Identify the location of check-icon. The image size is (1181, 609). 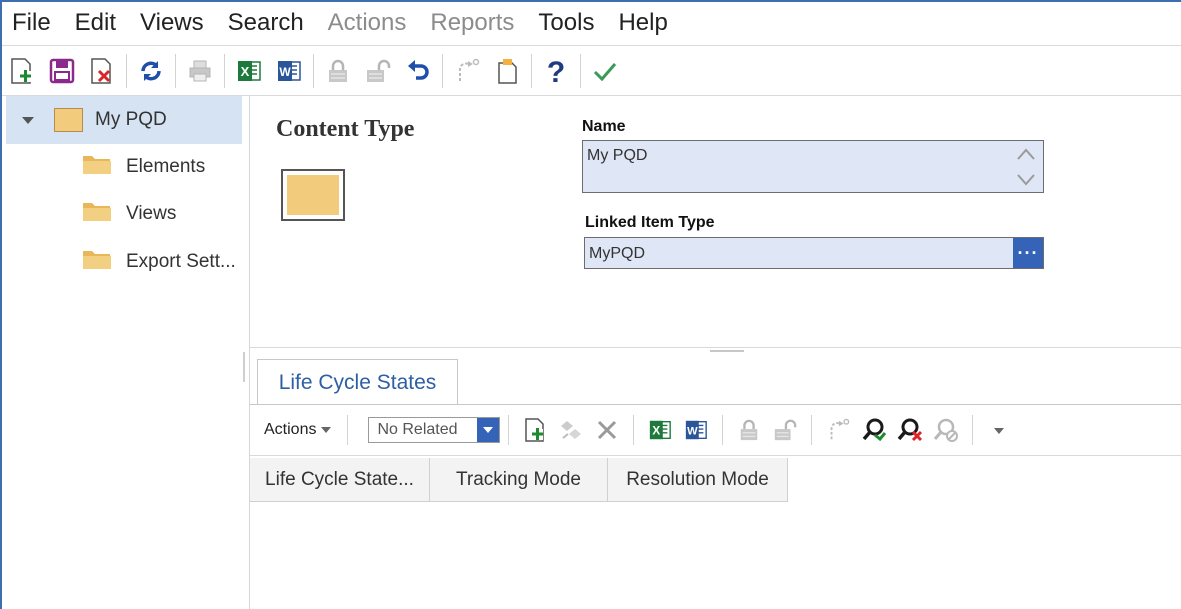
(605, 71).